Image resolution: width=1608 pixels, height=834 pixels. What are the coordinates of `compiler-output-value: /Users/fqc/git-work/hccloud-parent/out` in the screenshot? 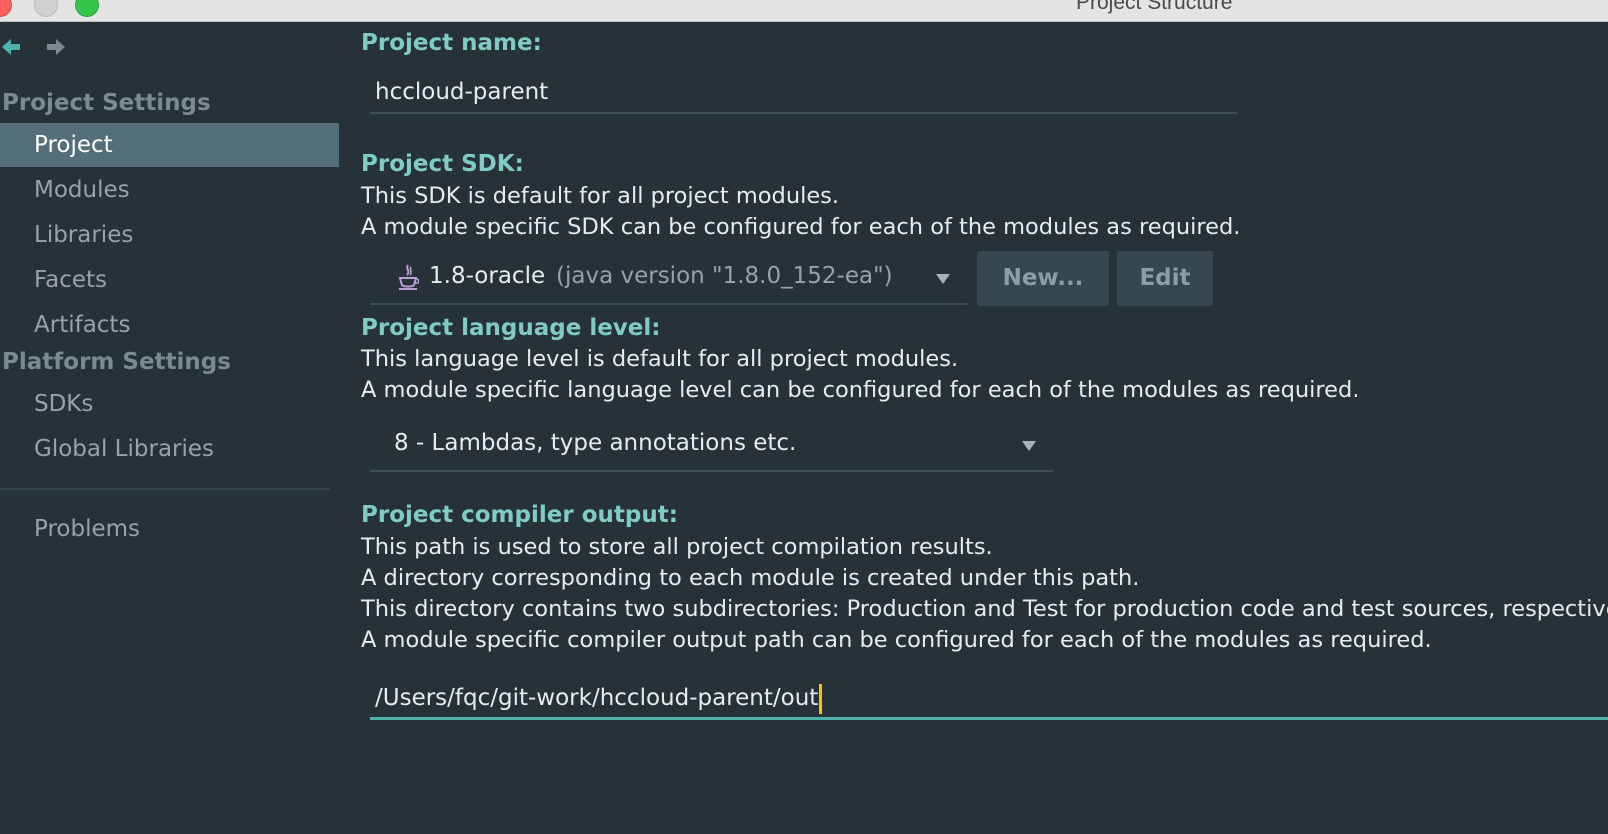 It's located at (597, 698).